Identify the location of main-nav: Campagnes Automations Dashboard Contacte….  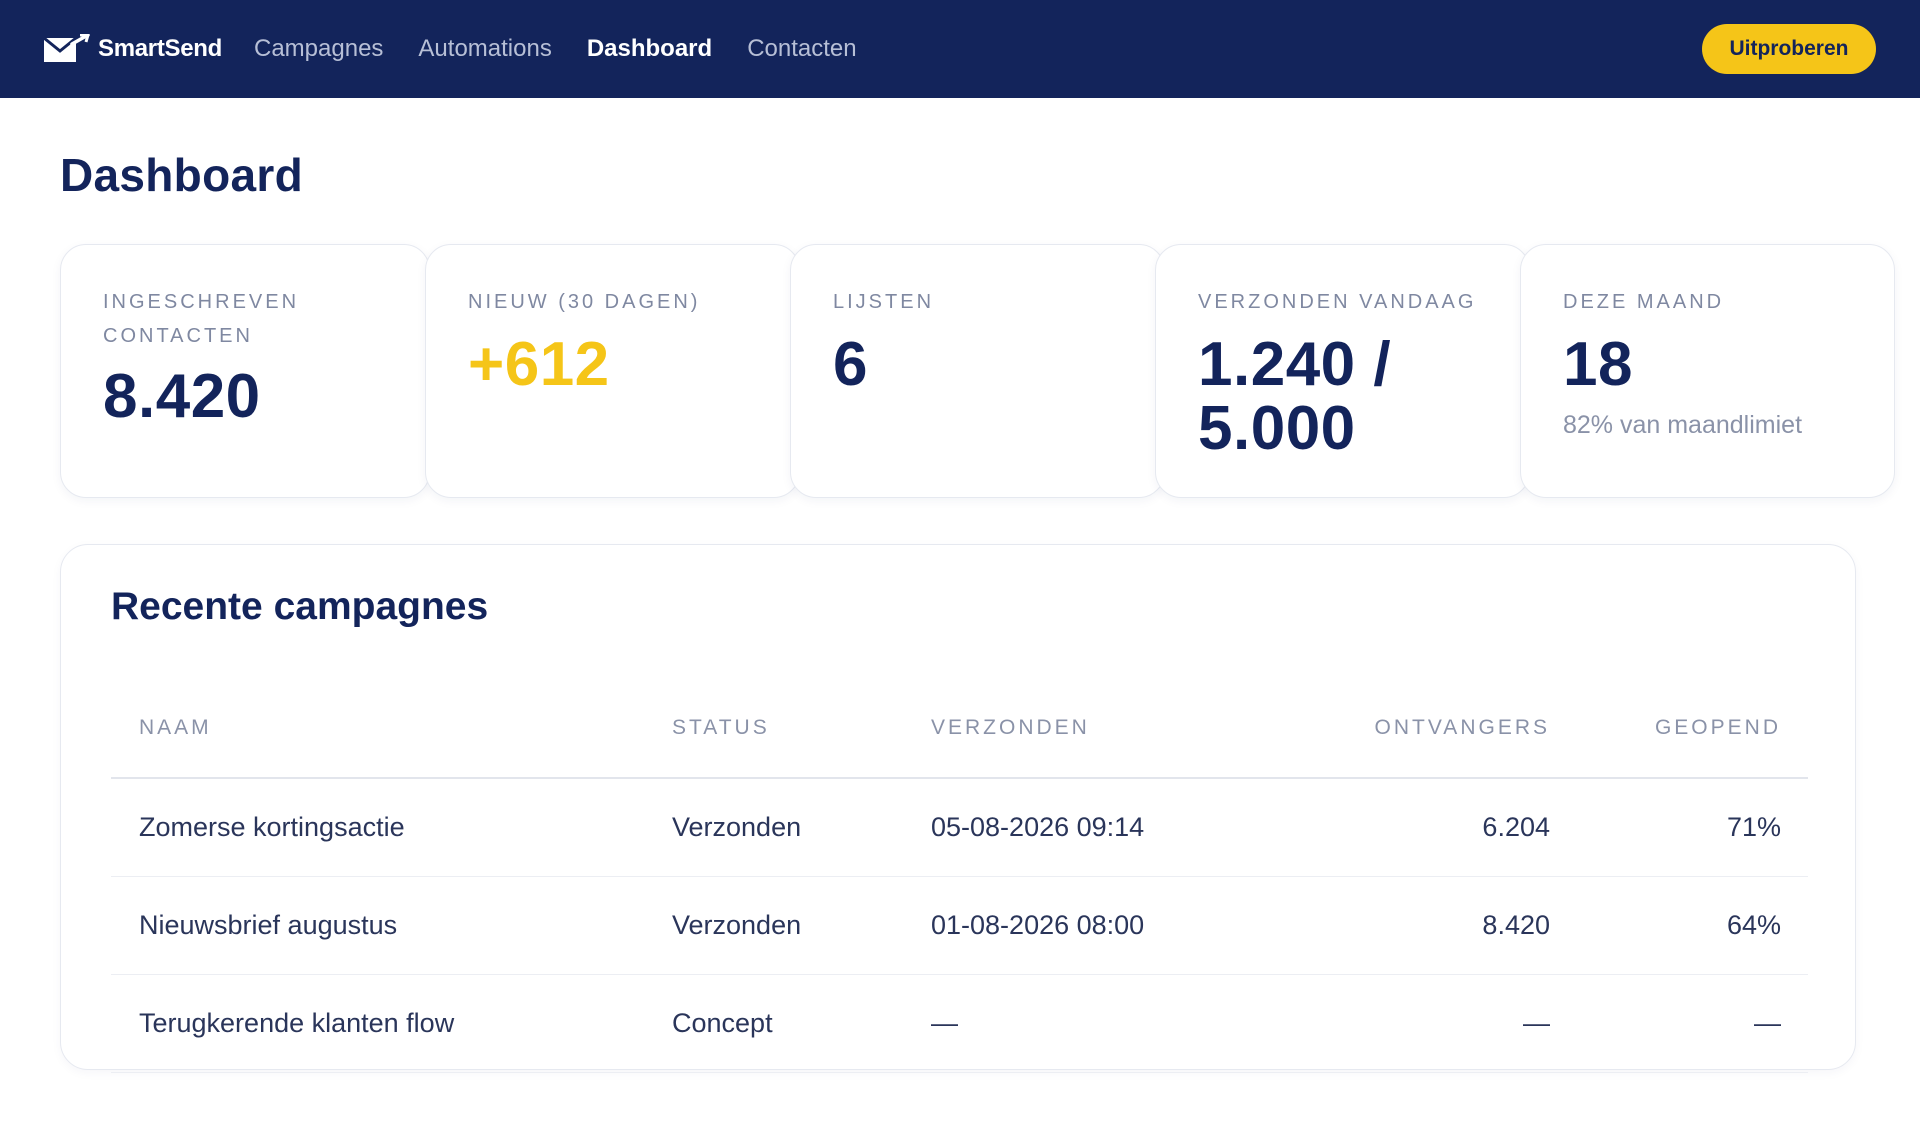
(573, 49).